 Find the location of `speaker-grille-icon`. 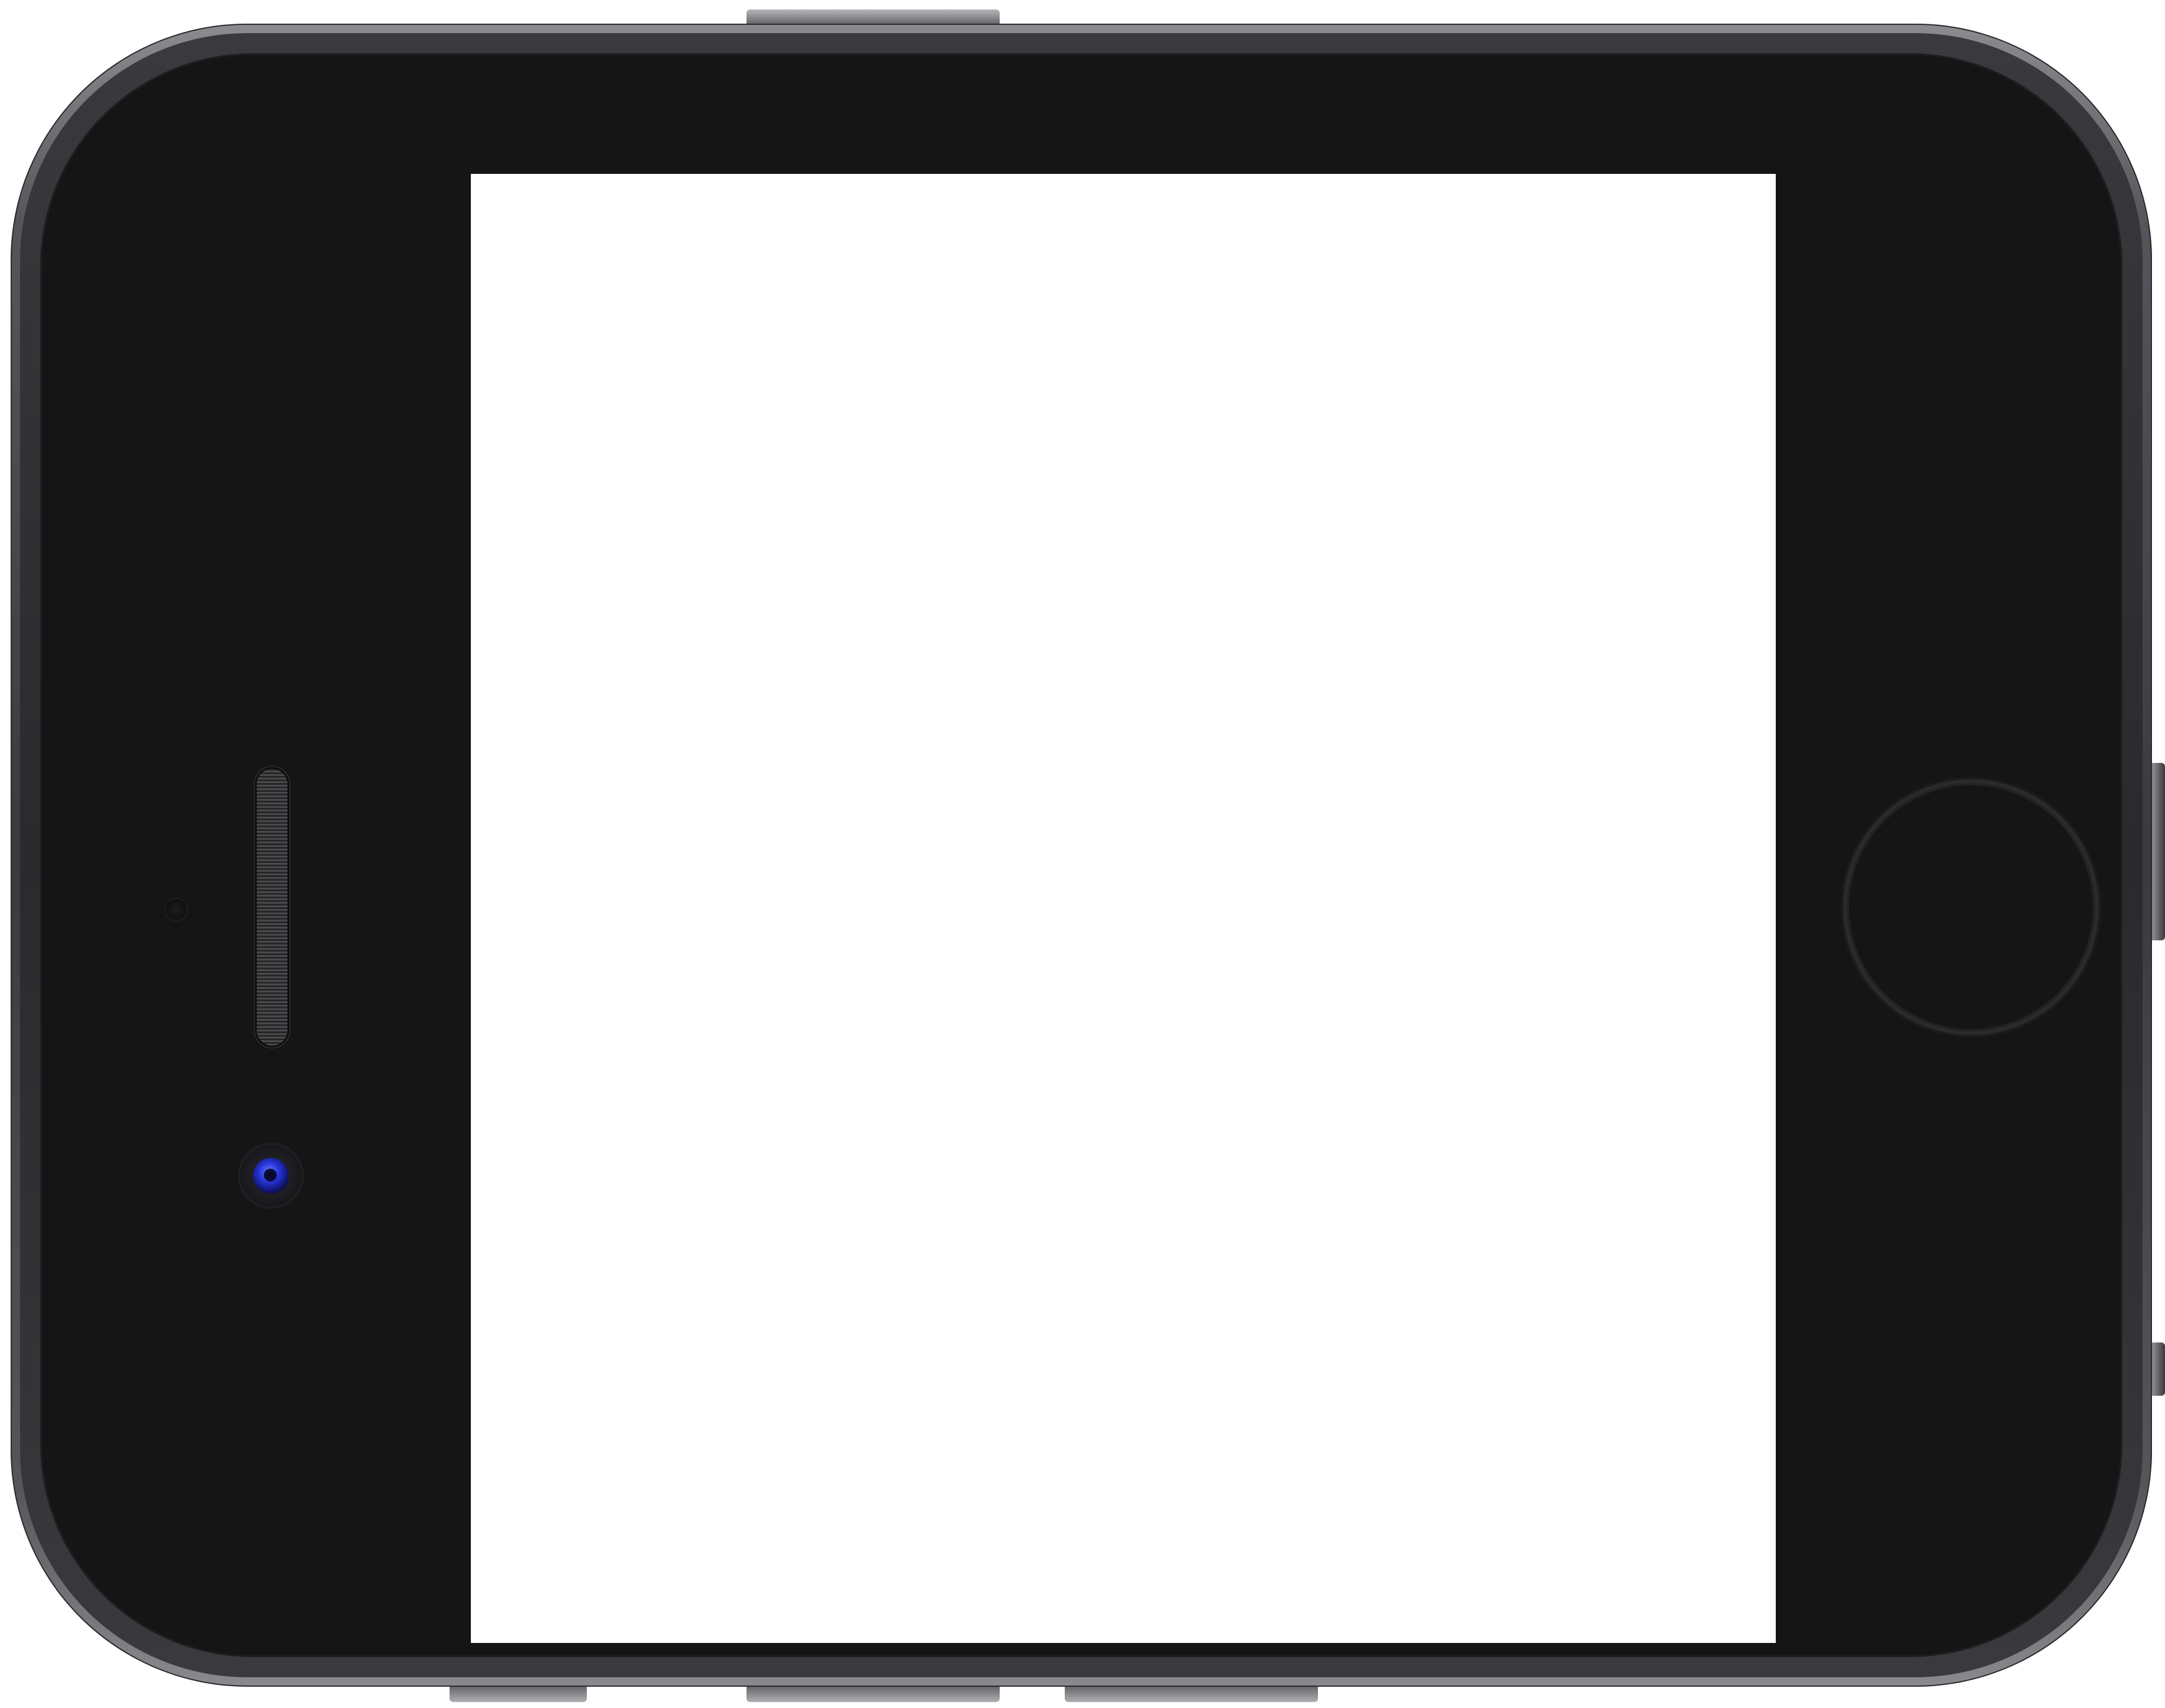

speaker-grille-icon is located at coordinates (272, 908).